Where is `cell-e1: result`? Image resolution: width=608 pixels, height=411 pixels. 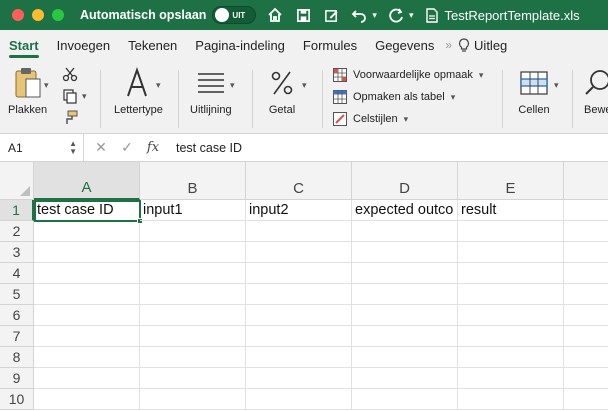 cell-e1: result is located at coordinates (511, 210).